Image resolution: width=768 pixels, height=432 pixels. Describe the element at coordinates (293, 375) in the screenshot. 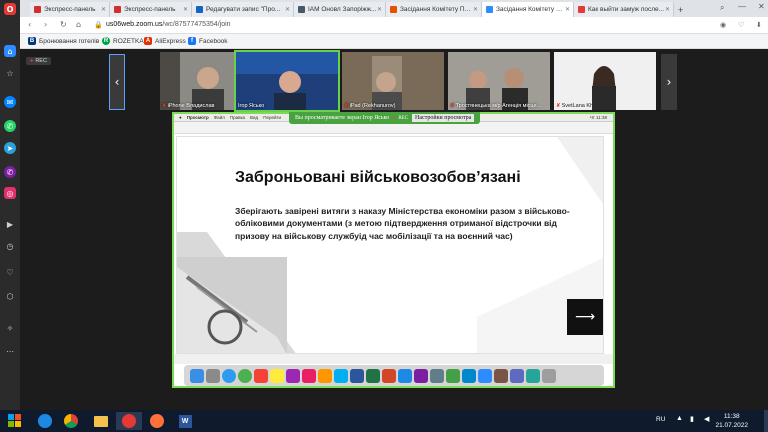

I see `photos-icon` at that location.